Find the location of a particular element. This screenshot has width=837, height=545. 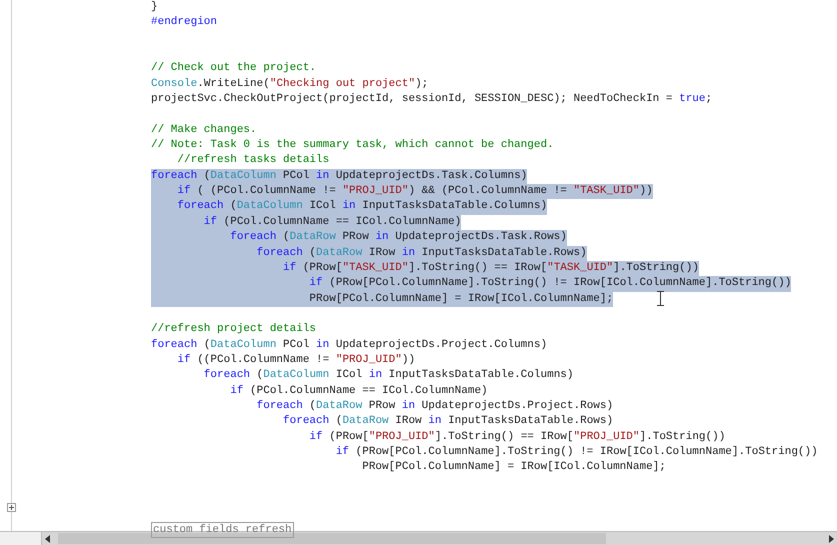

code-line: #endregion is located at coordinates (184, 22).